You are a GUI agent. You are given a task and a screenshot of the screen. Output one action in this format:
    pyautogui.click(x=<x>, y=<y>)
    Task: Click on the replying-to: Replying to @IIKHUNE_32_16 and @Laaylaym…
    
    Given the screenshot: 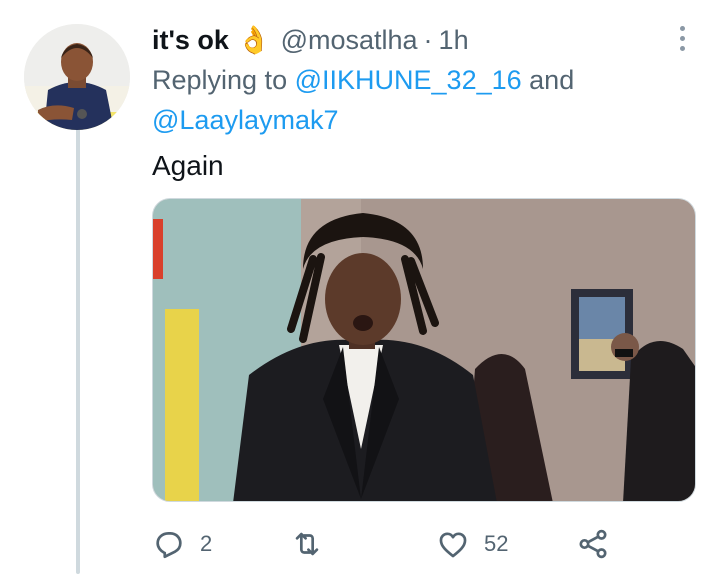 What is the action you would take?
    pyautogui.click(x=402, y=100)
    